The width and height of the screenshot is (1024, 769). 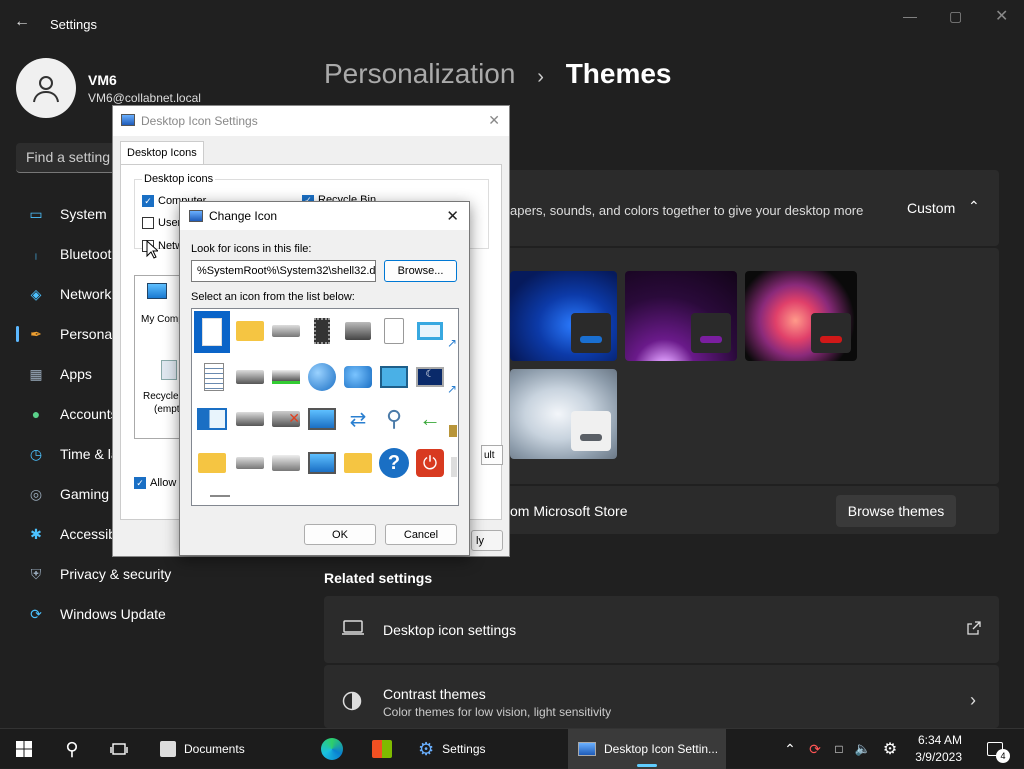 I want to click on sidebar-item-label: Windows Update, so click(x=113, y=614).